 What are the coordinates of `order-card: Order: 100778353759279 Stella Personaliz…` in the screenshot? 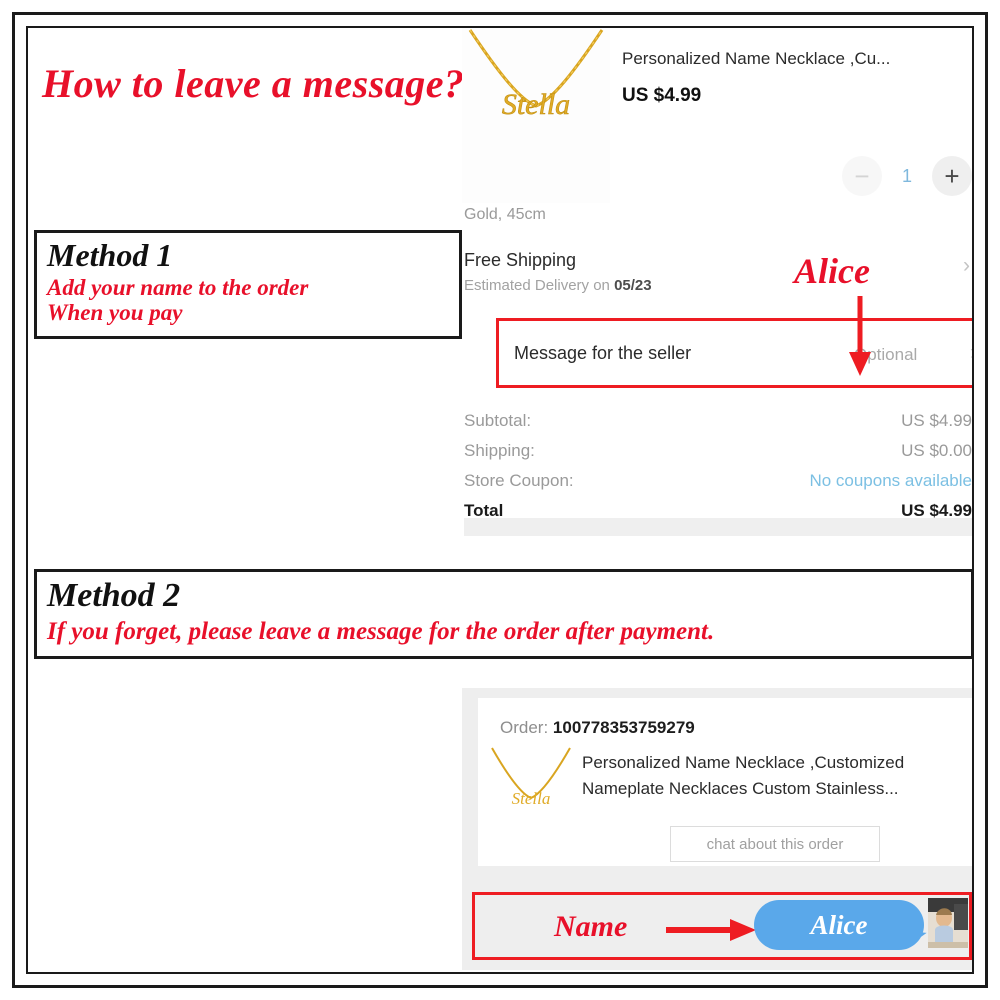 It's located at (725, 782).